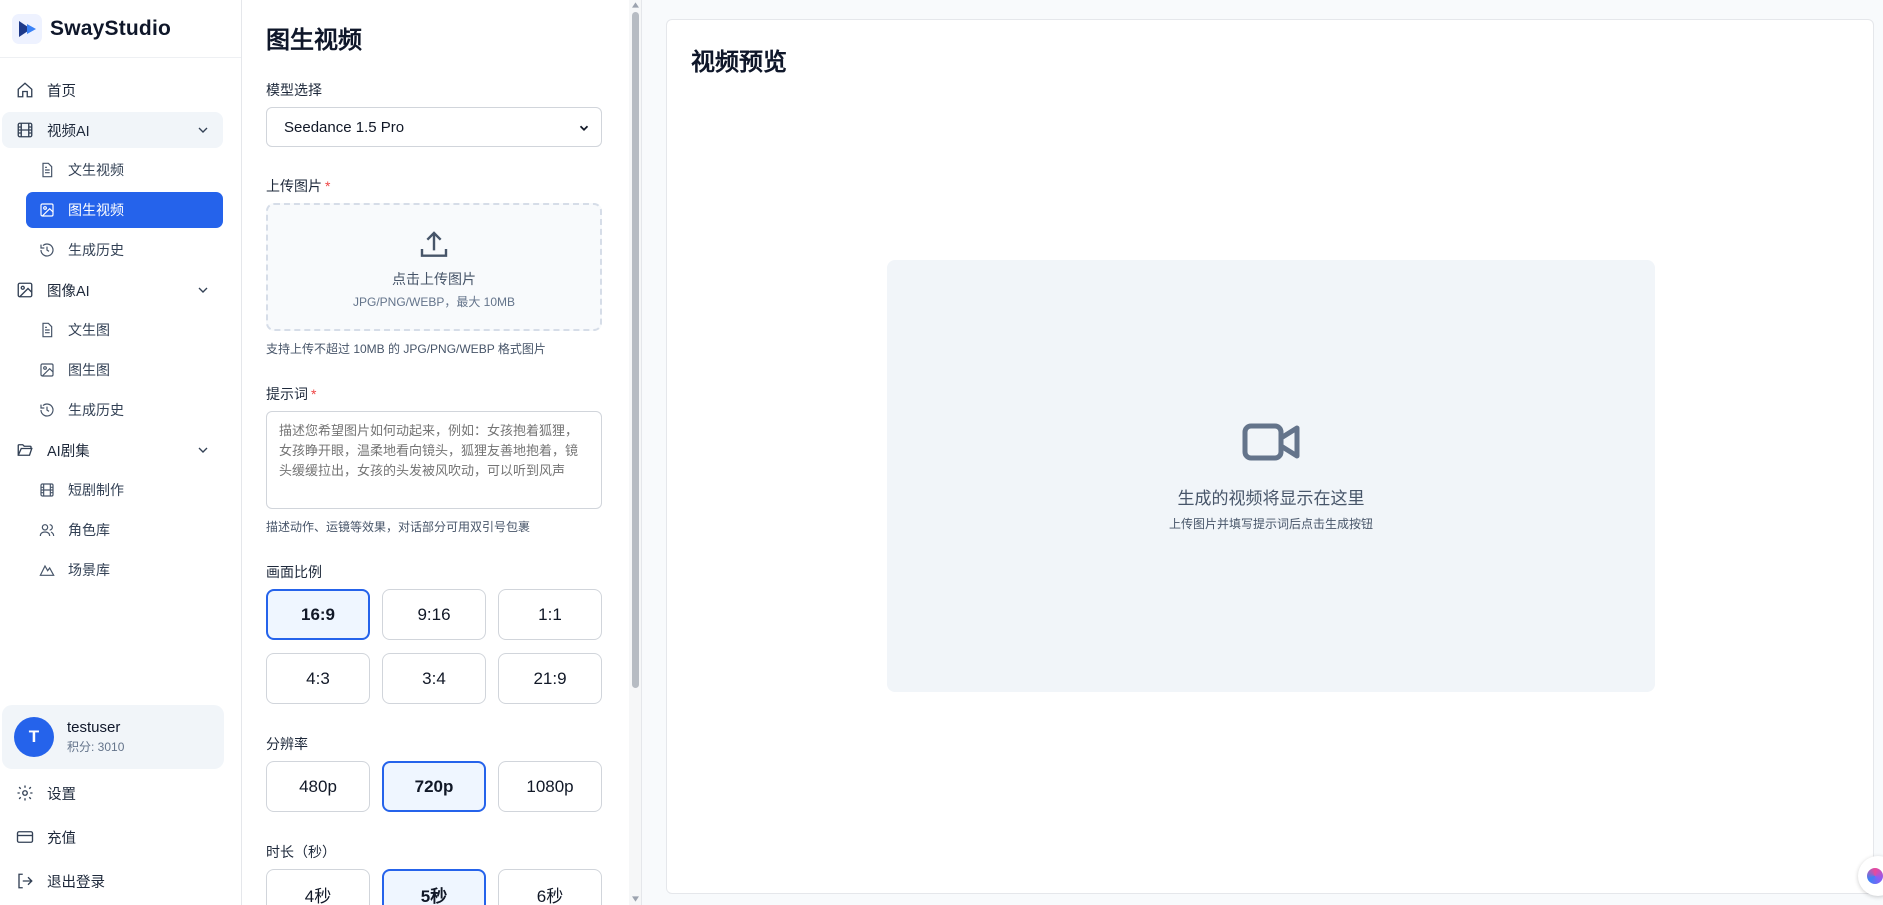  I want to click on play-logo-icon, so click(27, 28).